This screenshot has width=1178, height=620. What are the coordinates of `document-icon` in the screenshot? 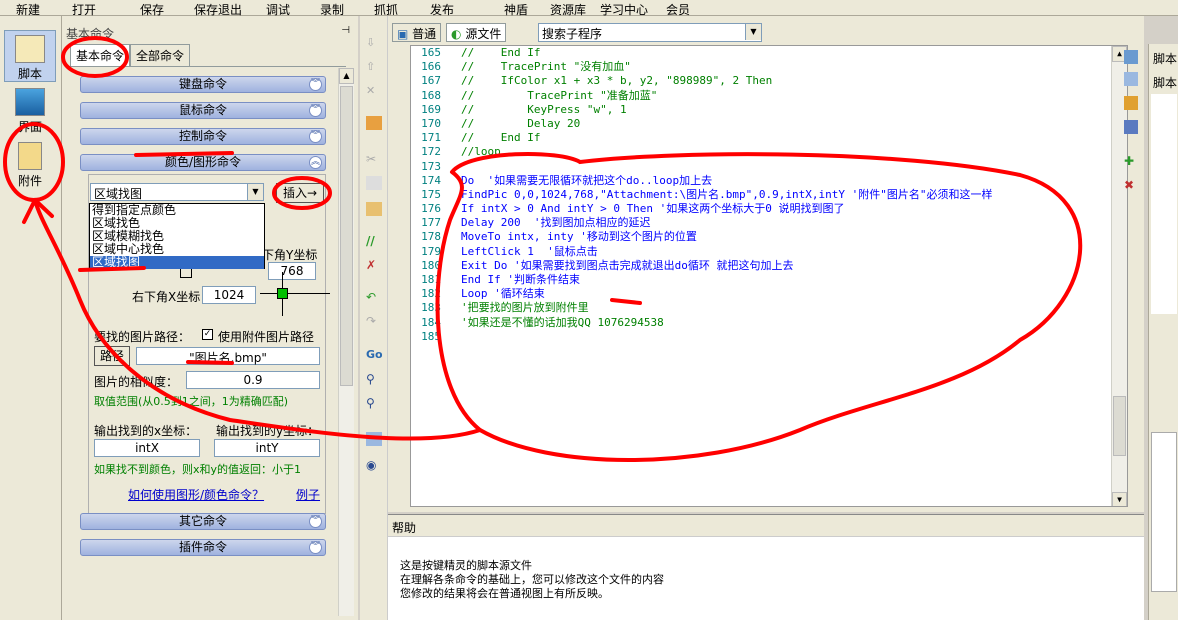 It's located at (1131, 79).